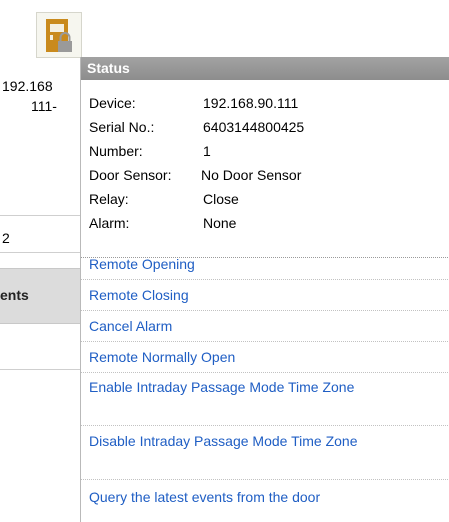  I want to click on relay-label: Relay:, so click(109, 199).